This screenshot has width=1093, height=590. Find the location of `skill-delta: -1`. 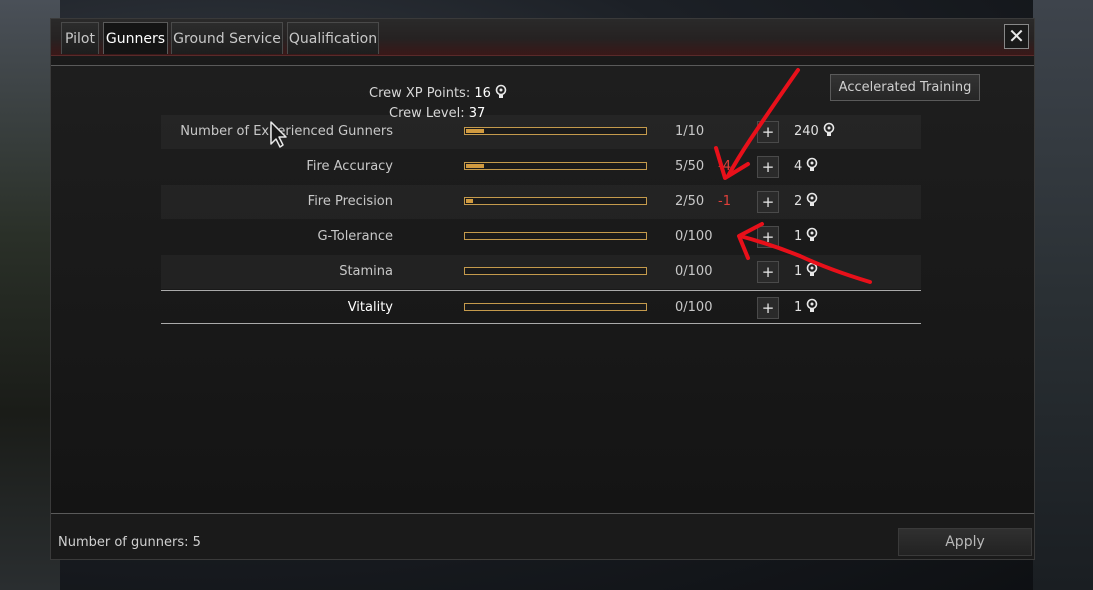

skill-delta: -1 is located at coordinates (724, 201).